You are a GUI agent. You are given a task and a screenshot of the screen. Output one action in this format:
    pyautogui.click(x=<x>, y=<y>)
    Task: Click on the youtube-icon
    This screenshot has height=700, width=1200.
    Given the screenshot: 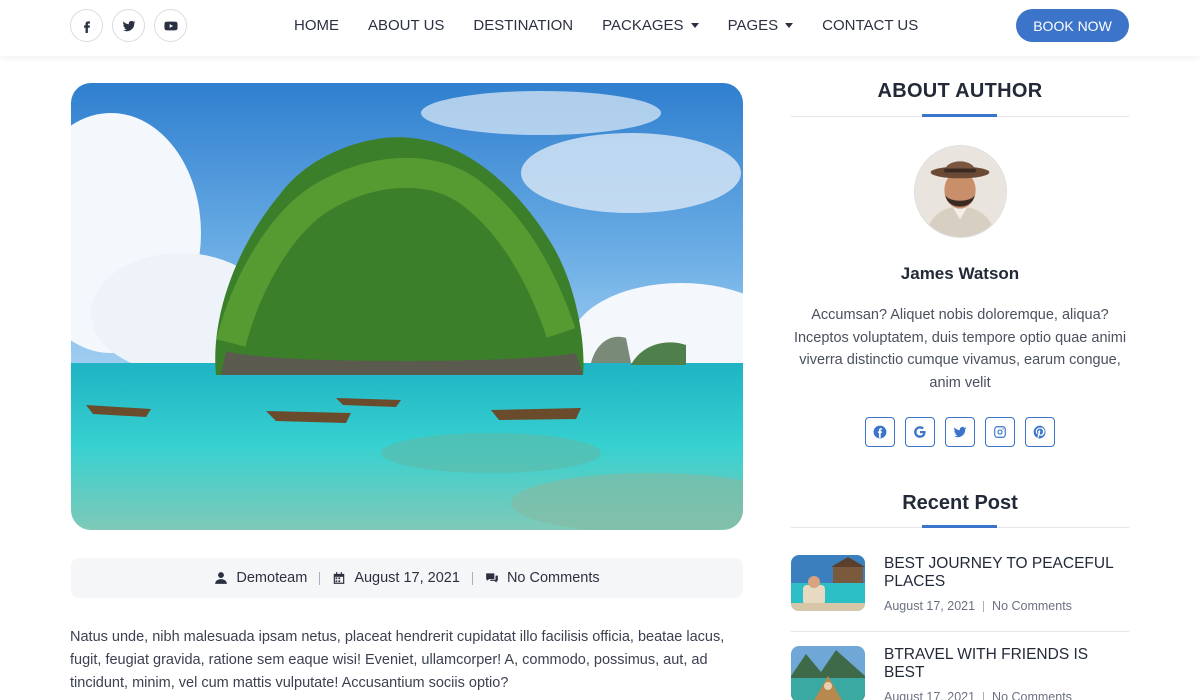 What is the action you would take?
    pyautogui.click(x=170, y=25)
    